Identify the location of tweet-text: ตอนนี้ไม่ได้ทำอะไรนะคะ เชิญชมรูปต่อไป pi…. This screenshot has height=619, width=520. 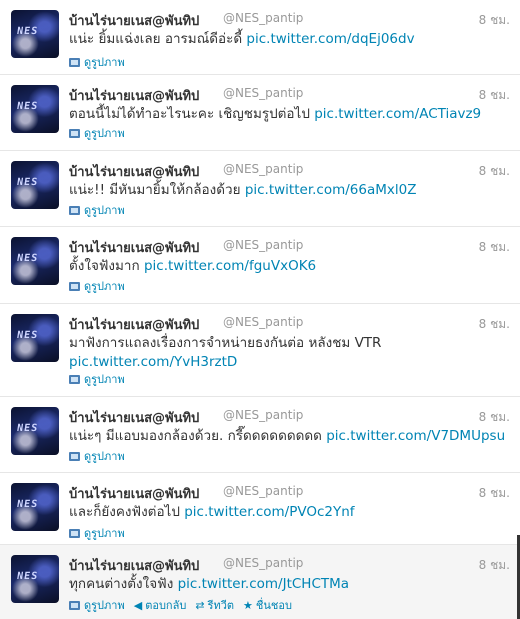
(289, 114).